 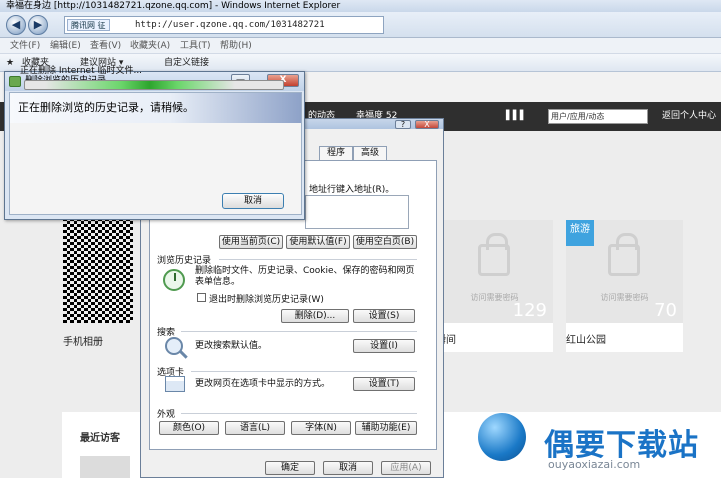 What do you see at coordinates (100, 438) in the screenshot?
I see `recent-visitors-title: 最近访客` at bounding box center [100, 438].